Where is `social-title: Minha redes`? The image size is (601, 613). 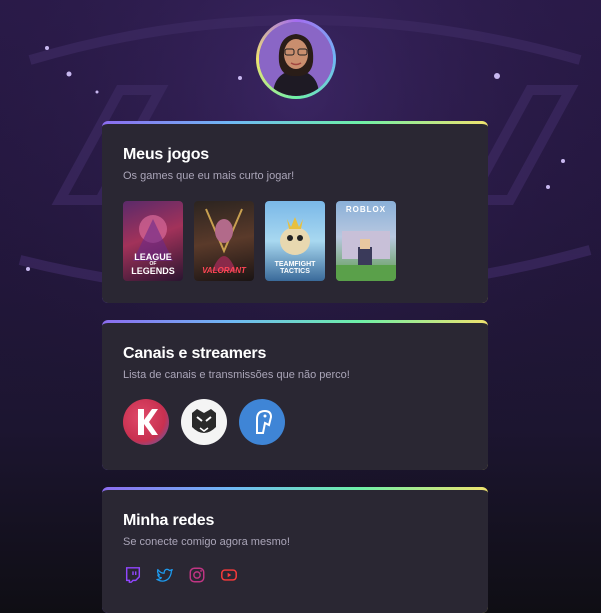 social-title: Minha redes is located at coordinates (169, 520).